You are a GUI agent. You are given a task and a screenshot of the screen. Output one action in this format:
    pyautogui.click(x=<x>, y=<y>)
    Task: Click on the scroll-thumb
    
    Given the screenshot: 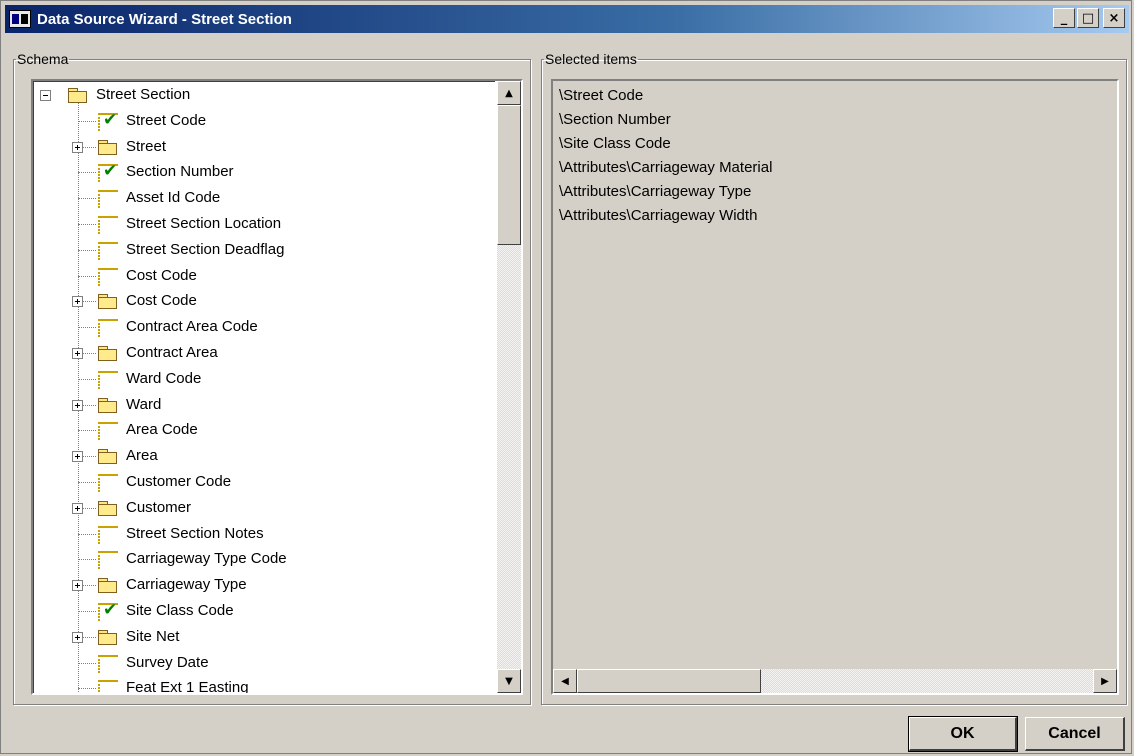 What is the action you would take?
    pyautogui.click(x=509, y=175)
    